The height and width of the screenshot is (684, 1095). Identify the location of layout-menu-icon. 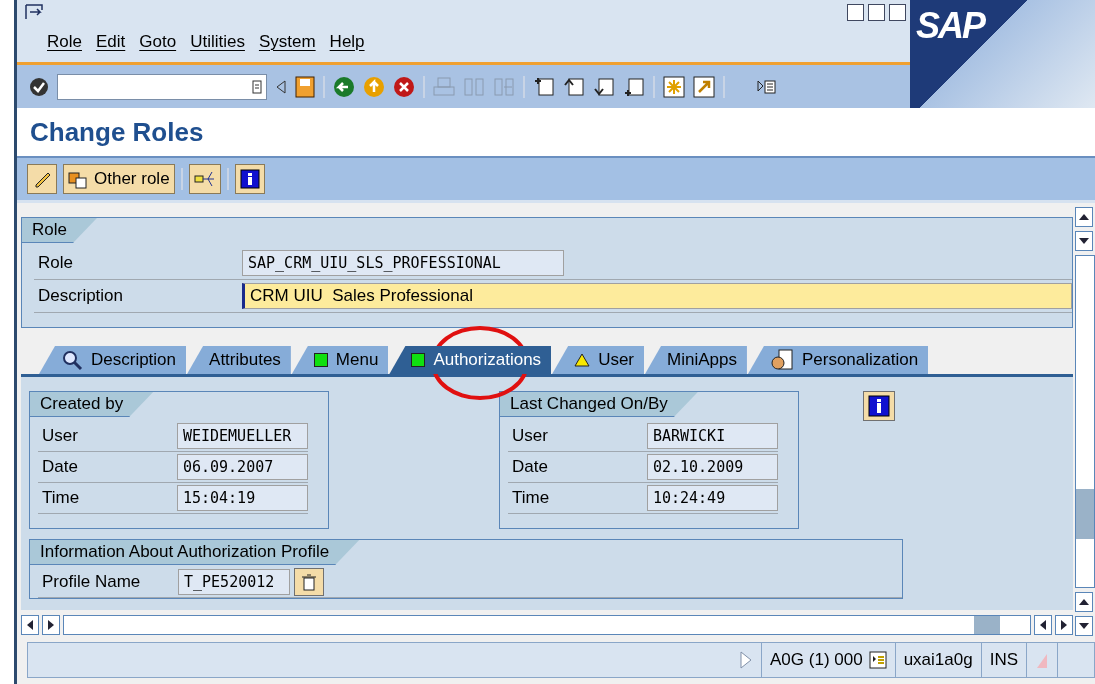
(767, 86).